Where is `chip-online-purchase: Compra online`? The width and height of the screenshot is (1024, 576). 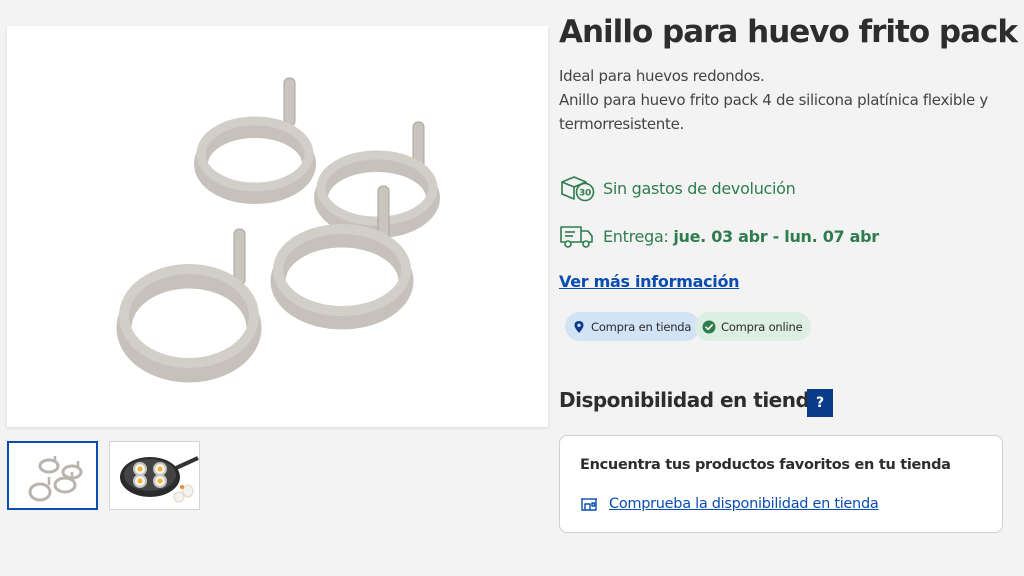
chip-online-purchase: Compra online is located at coordinates (753, 326).